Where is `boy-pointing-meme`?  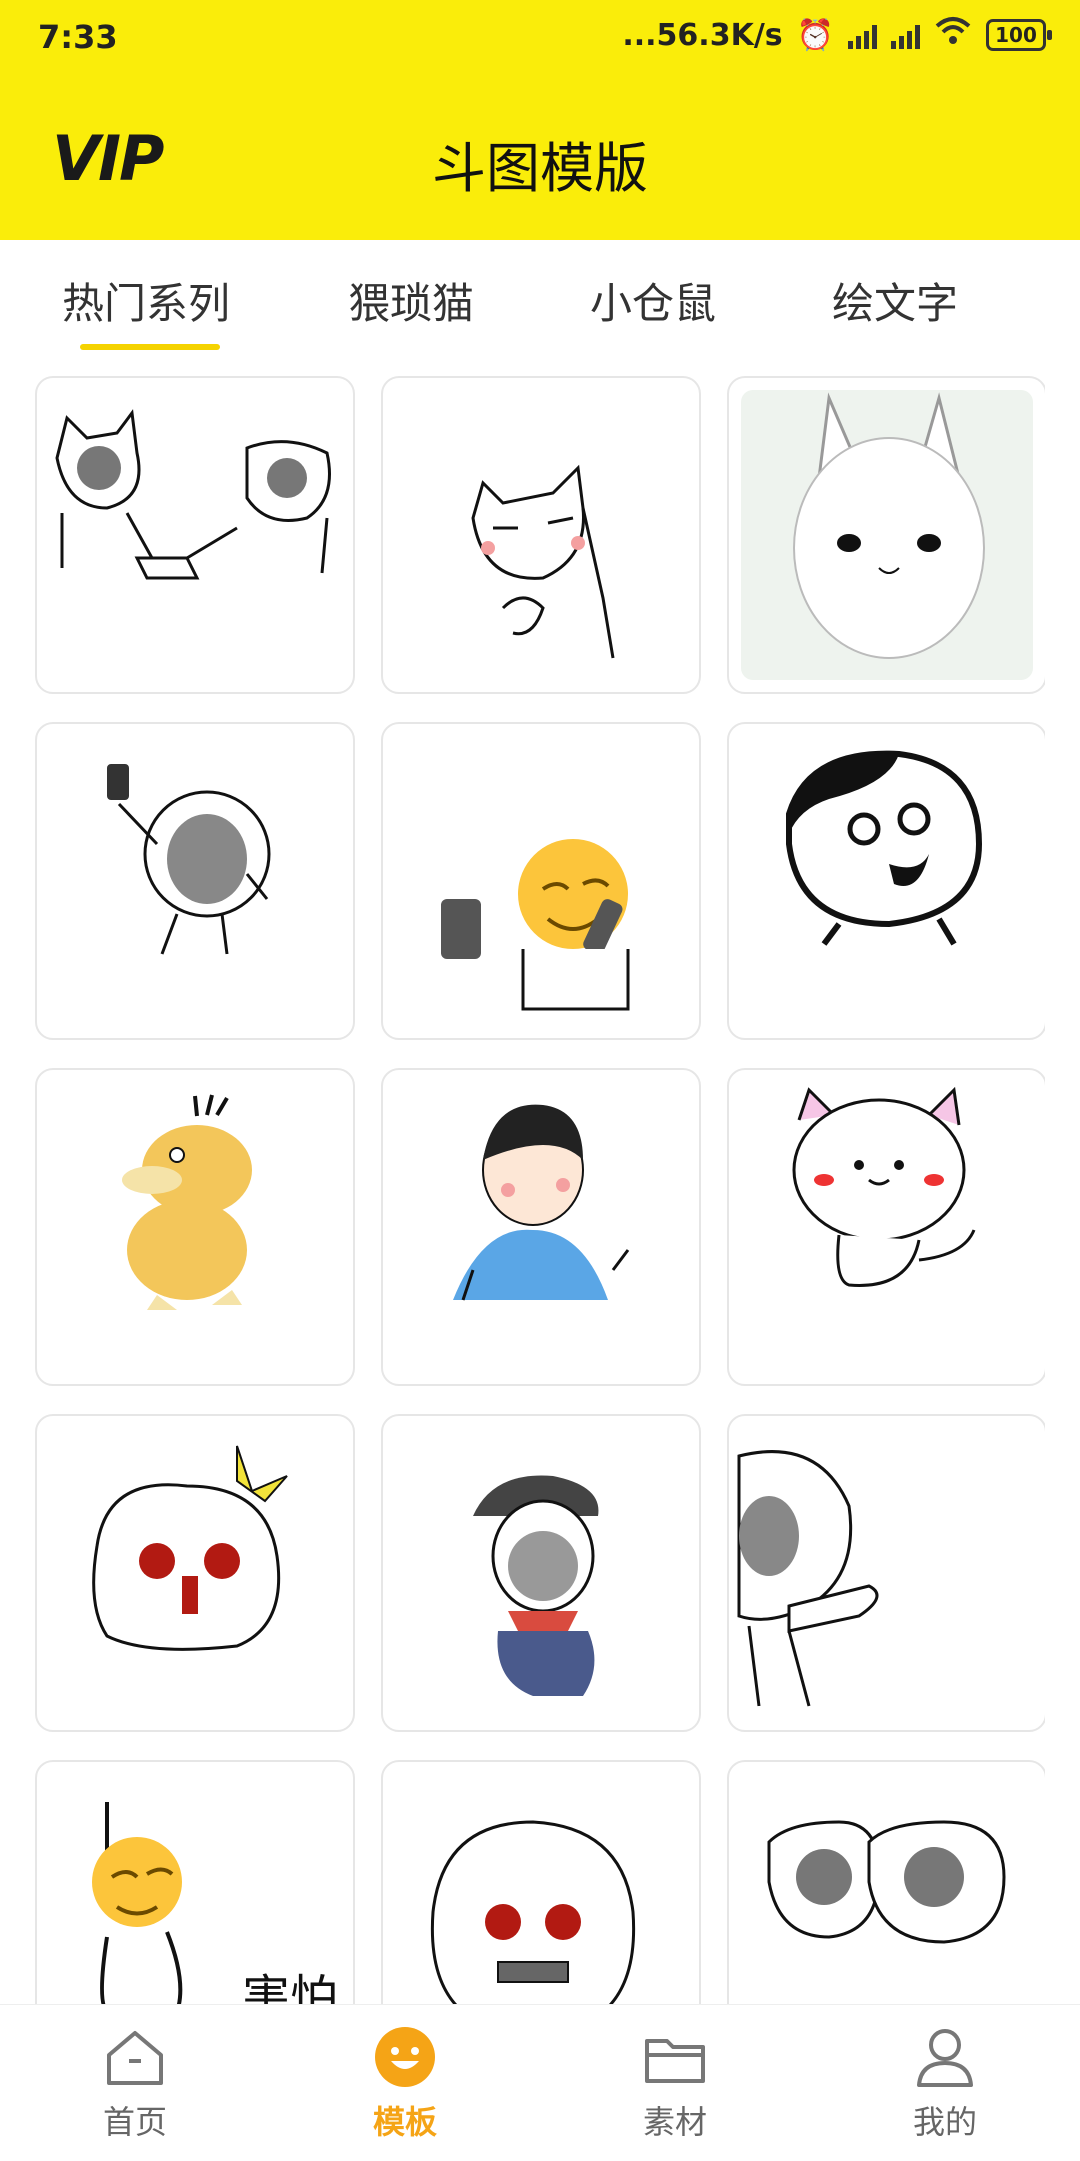
boy-pointing-meme is located at coordinates (541, 1202).